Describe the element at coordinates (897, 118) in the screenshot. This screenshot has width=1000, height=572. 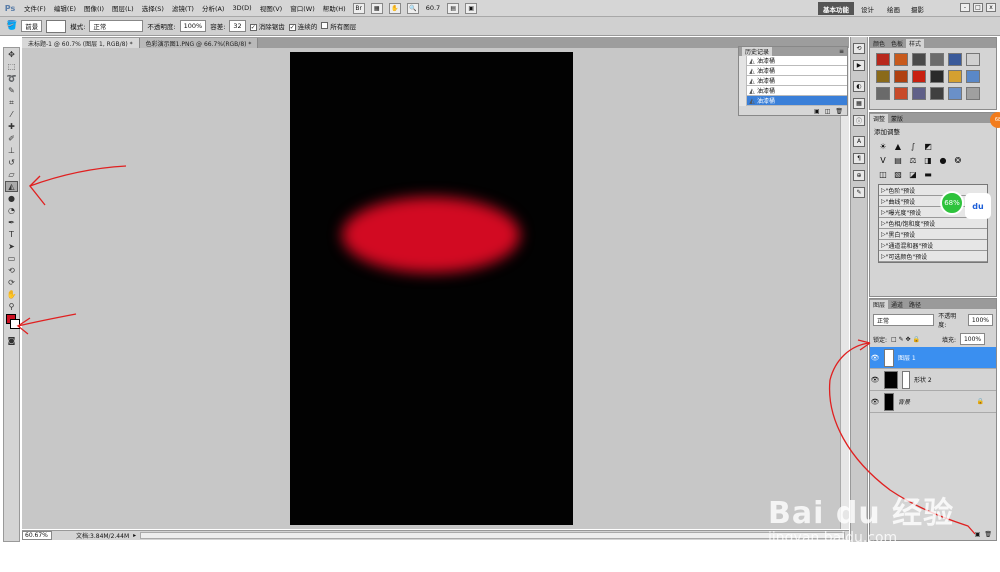
I see `tab-masks: 蒙版` at that location.